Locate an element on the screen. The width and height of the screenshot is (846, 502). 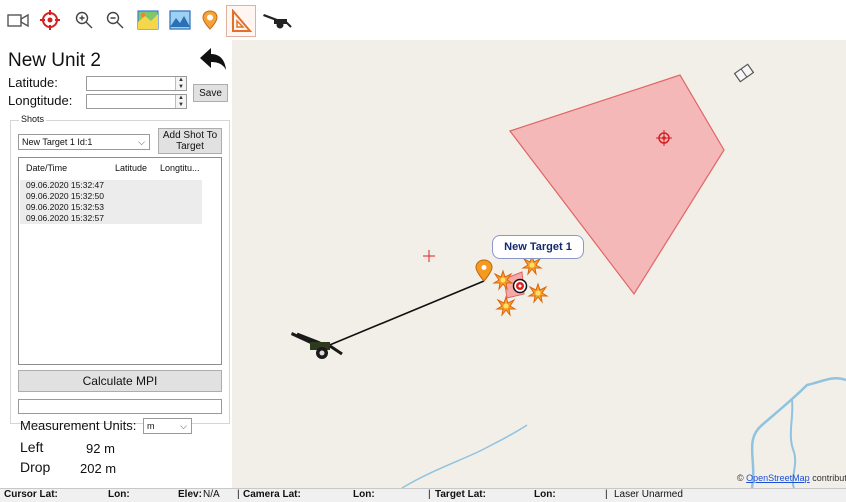
zoom-out-icon is located at coordinates (115, 20).